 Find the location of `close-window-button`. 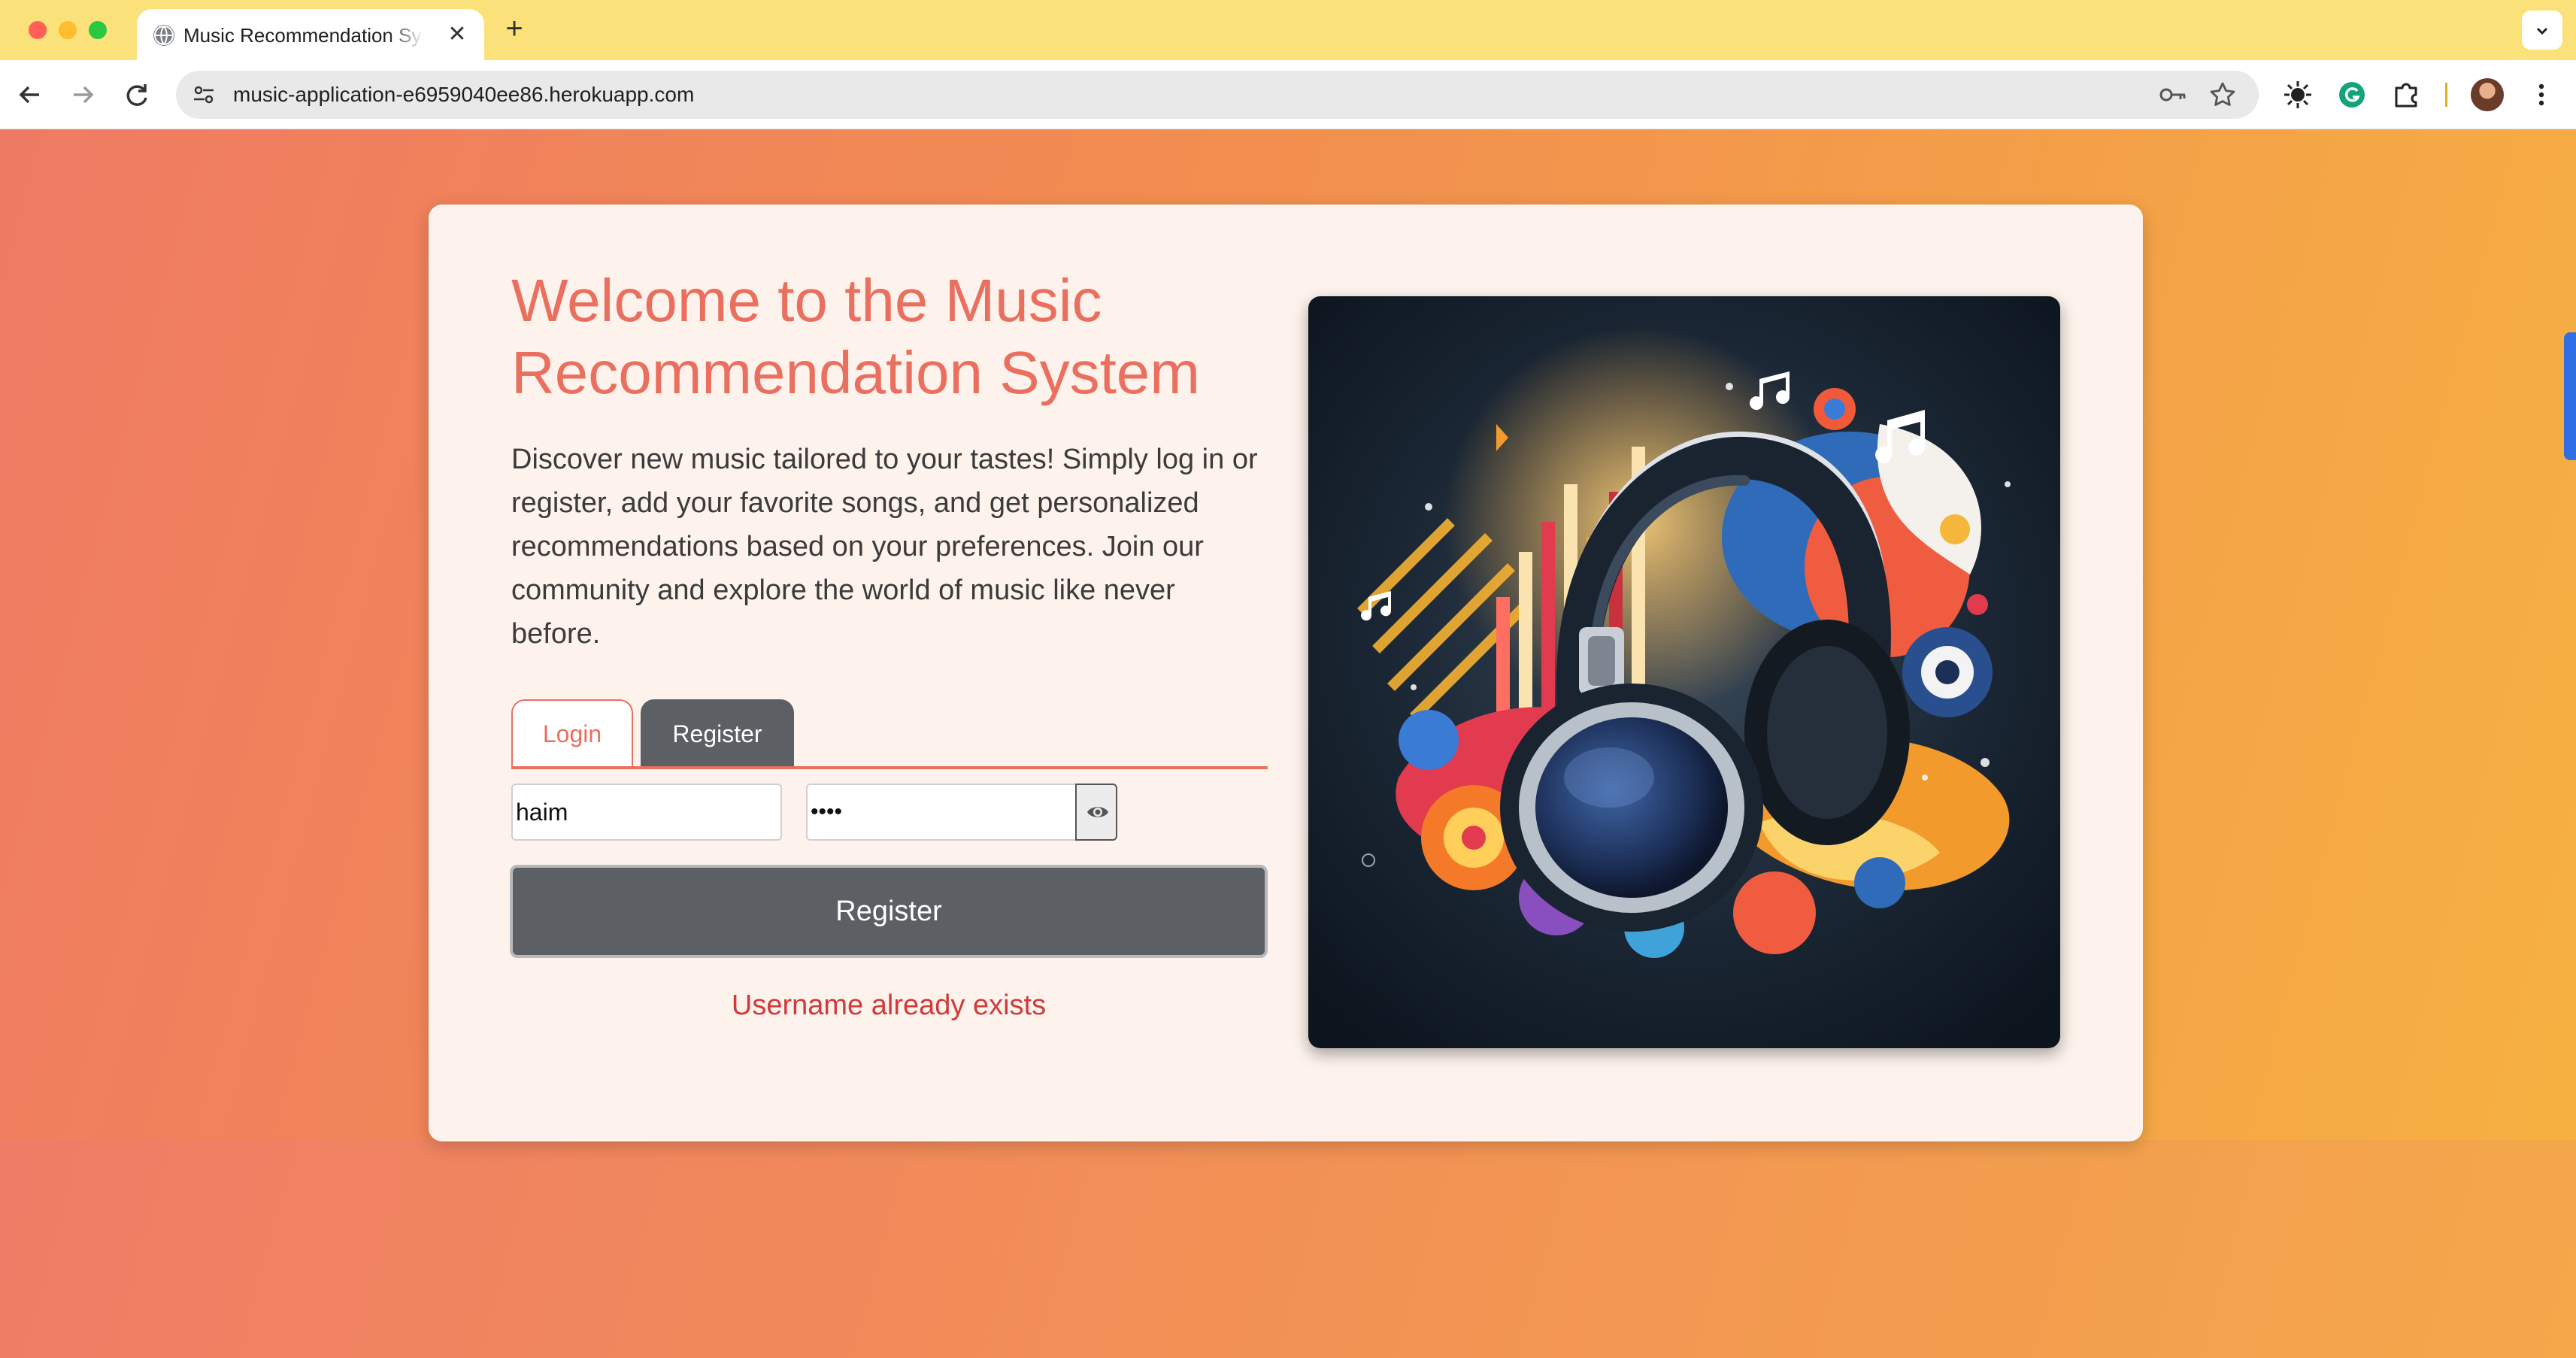

close-window-button is located at coordinates (38, 30).